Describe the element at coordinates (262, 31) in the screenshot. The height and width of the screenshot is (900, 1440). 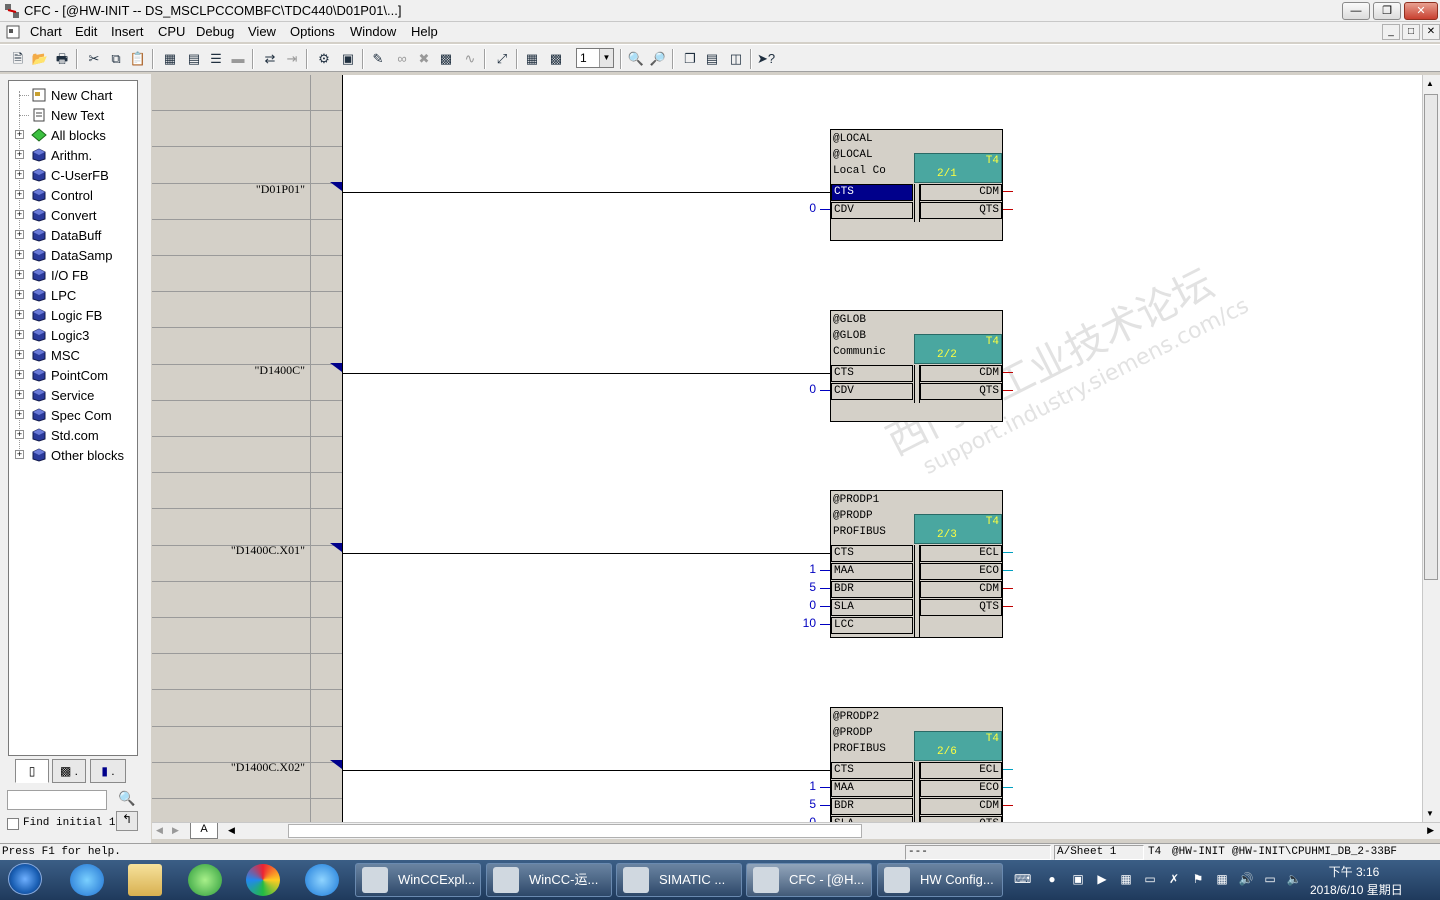
I see `menu-view: View` at that location.